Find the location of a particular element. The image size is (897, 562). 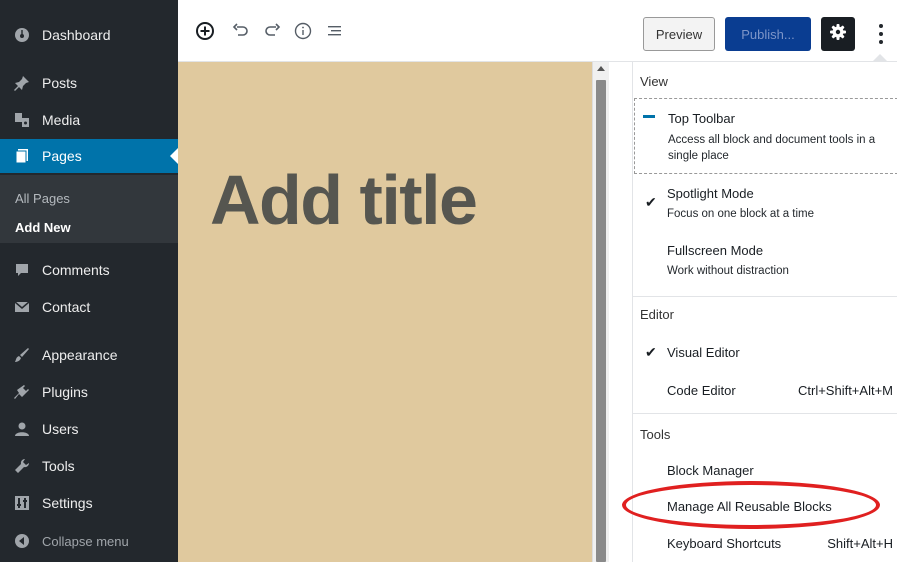

preview-button: Preview is located at coordinates (679, 34).